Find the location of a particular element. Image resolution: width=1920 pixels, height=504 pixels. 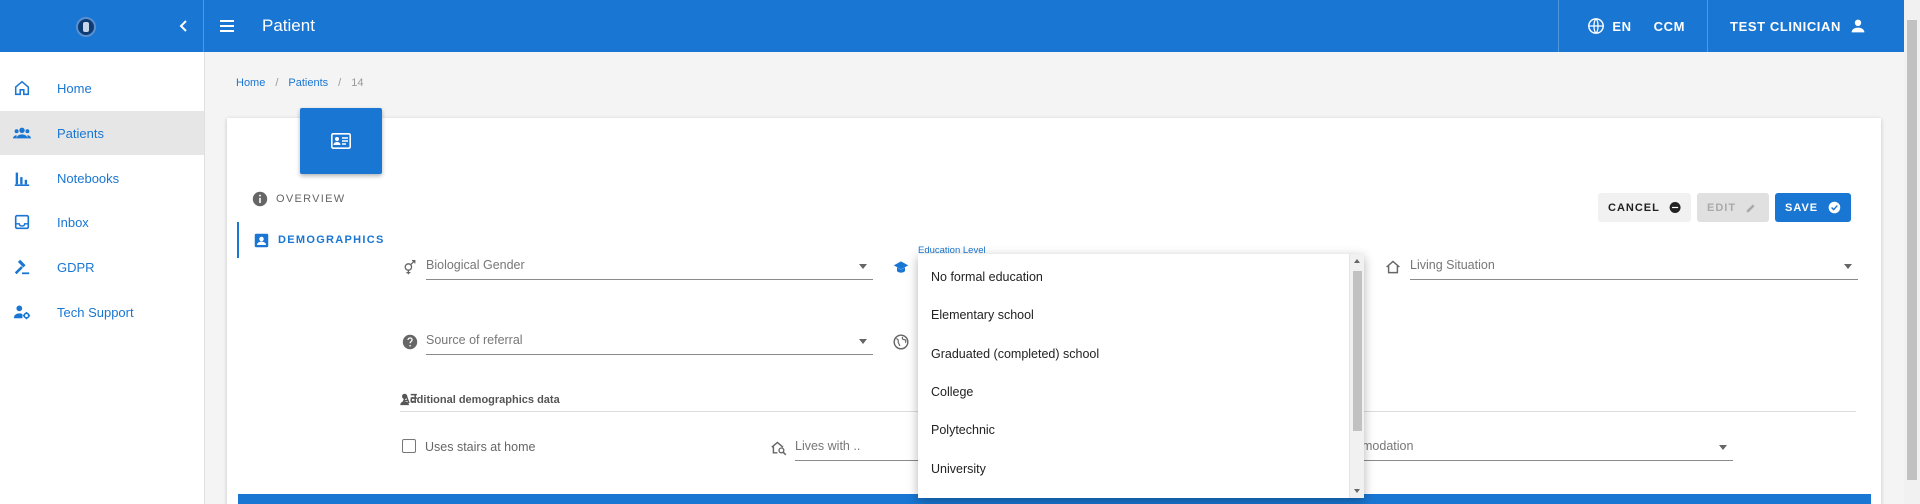

cancel-button: CANCEL is located at coordinates (1644, 207).